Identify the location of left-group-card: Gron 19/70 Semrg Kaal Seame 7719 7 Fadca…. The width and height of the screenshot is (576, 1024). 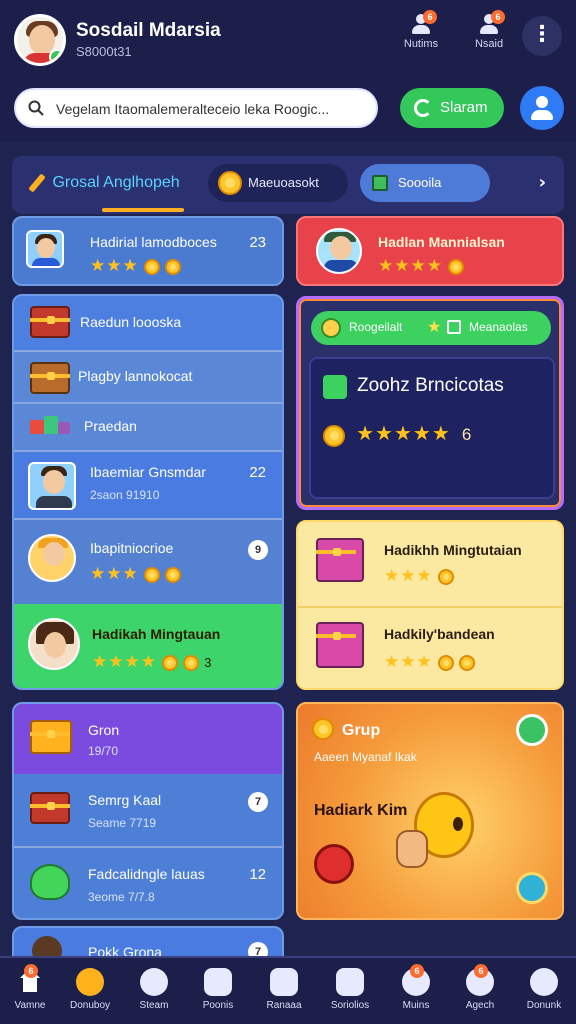
(148, 811).